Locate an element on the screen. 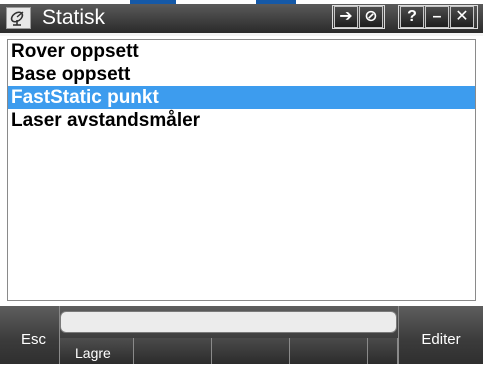  title-bar: Statisk ➔ ⊘ ? – ✕ is located at coordinates (241, 18).